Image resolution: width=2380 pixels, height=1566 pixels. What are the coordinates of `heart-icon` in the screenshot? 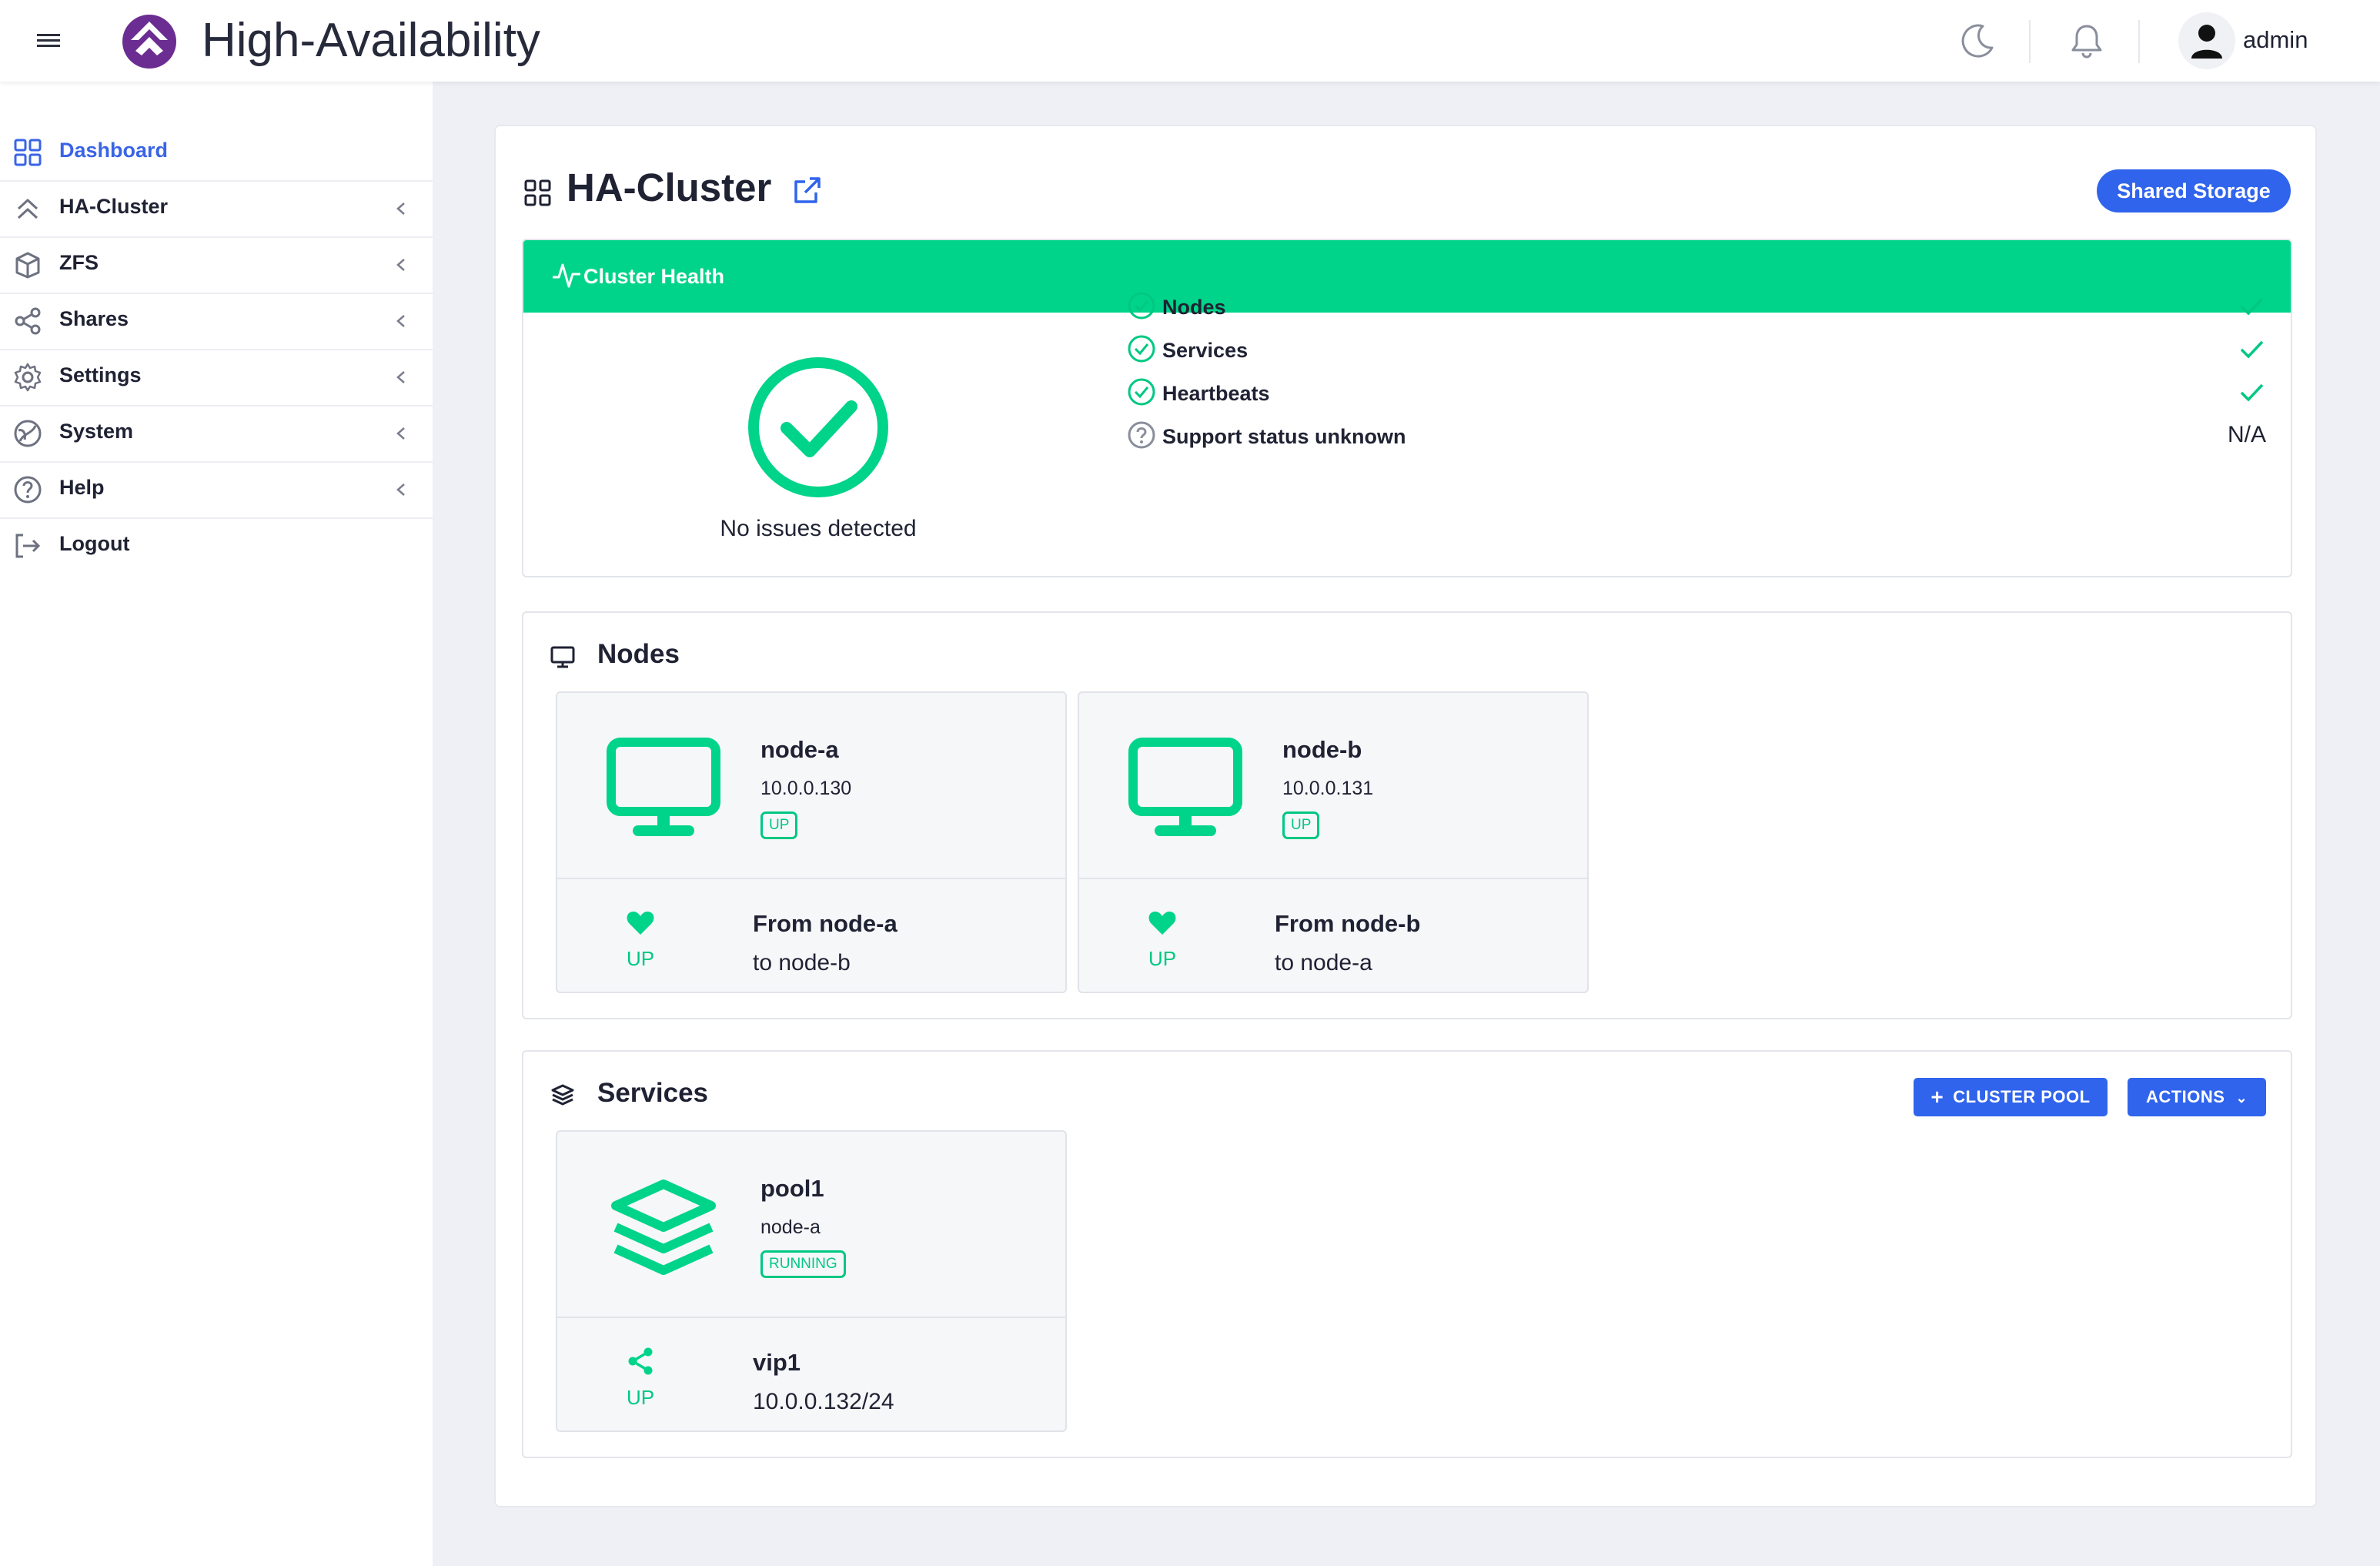 It's located at (640, 923).